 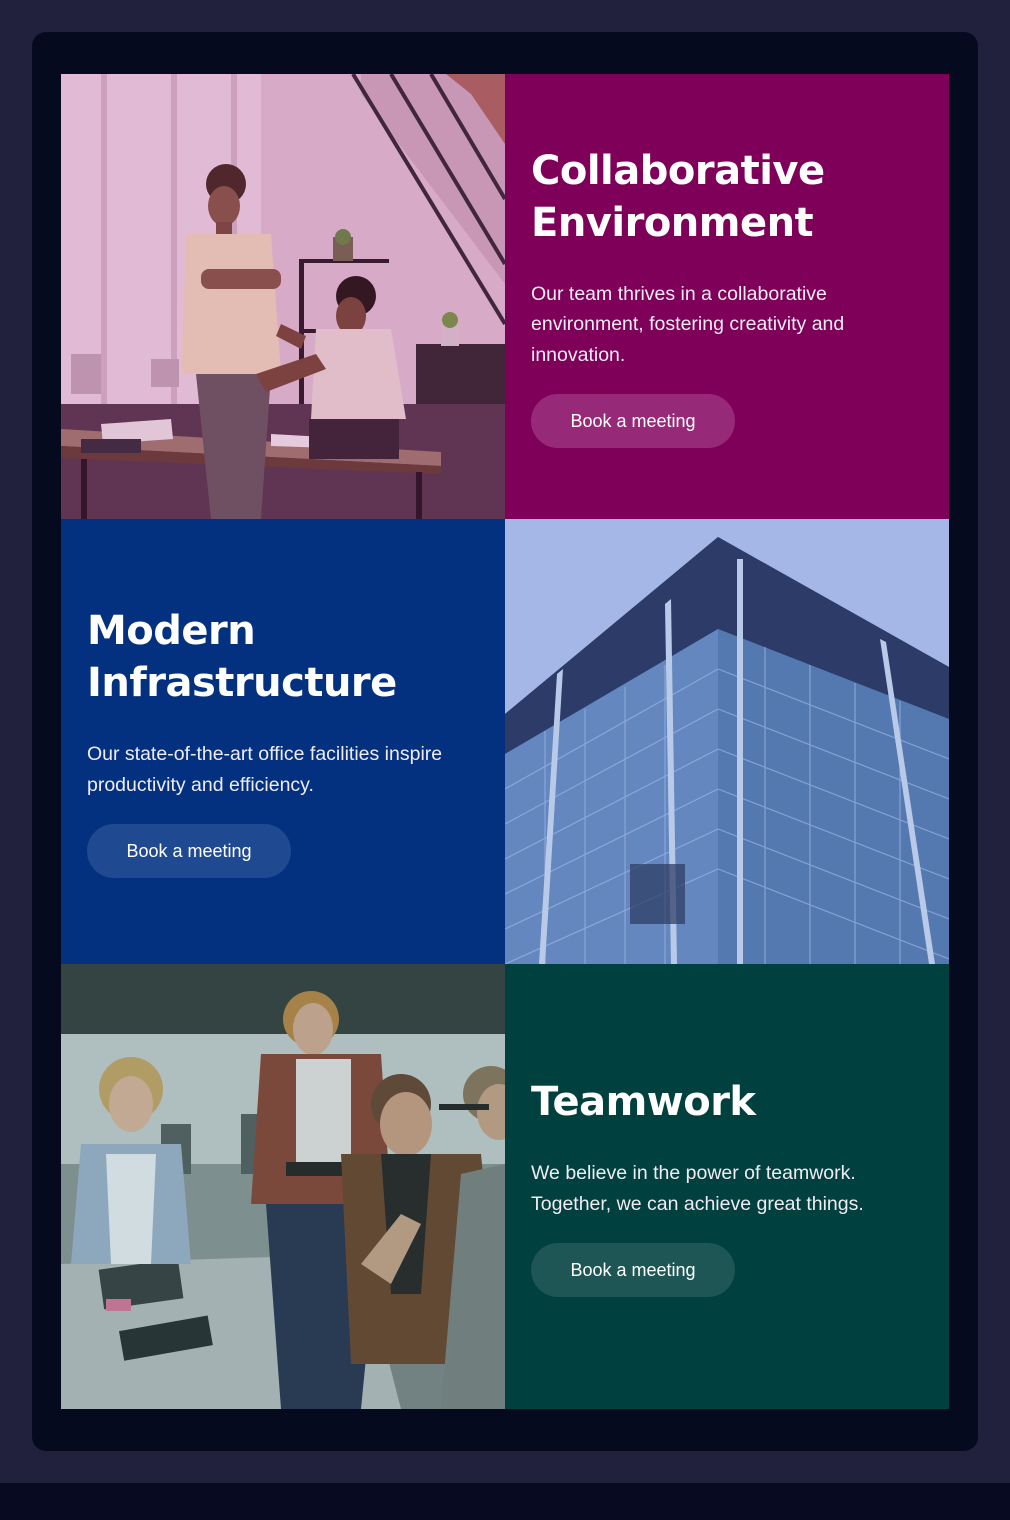 I want to click on title-line-1: Collaborative, so click(x=678, y=170).